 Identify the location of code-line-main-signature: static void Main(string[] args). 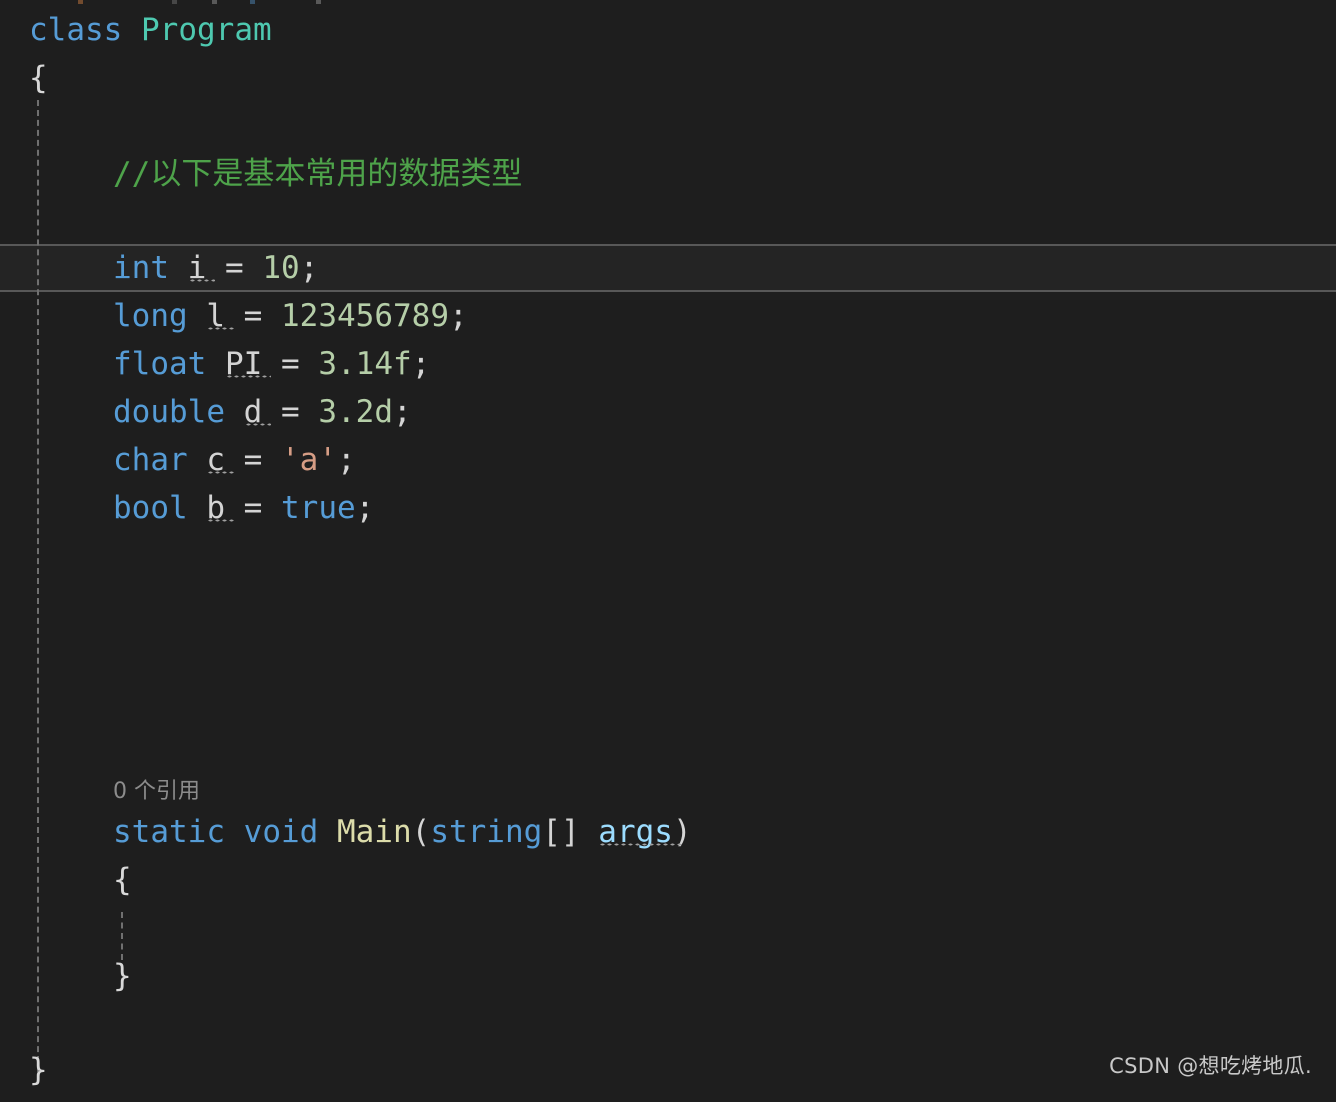
(402, 832).